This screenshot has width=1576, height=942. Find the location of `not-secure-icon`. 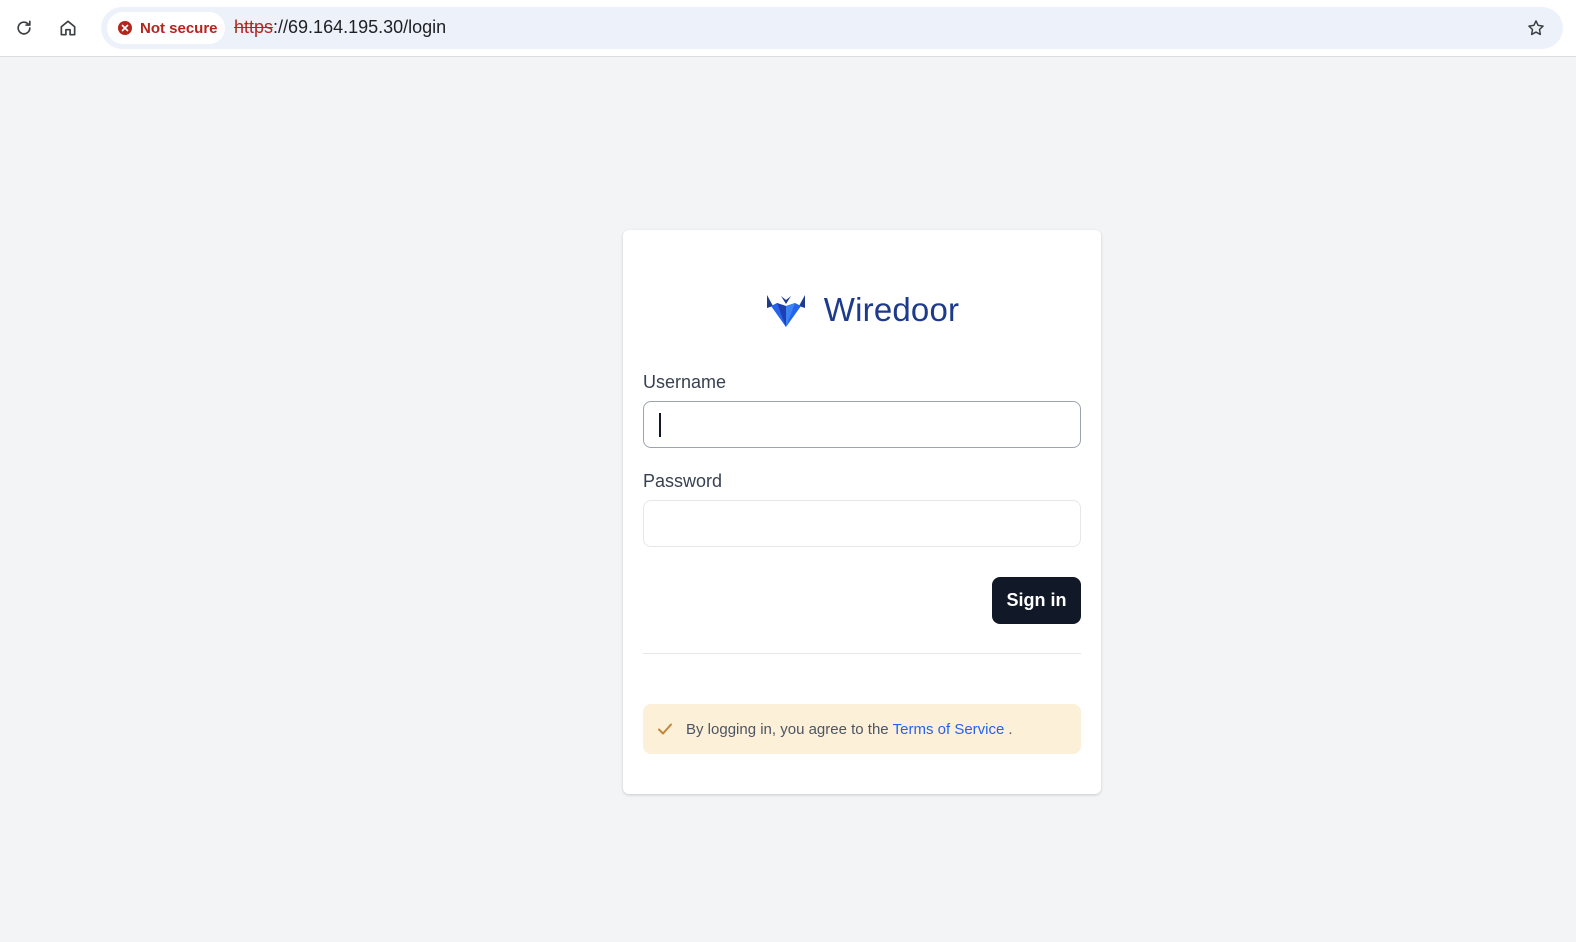

not-secure-icon is located at coordinates (125, 28).